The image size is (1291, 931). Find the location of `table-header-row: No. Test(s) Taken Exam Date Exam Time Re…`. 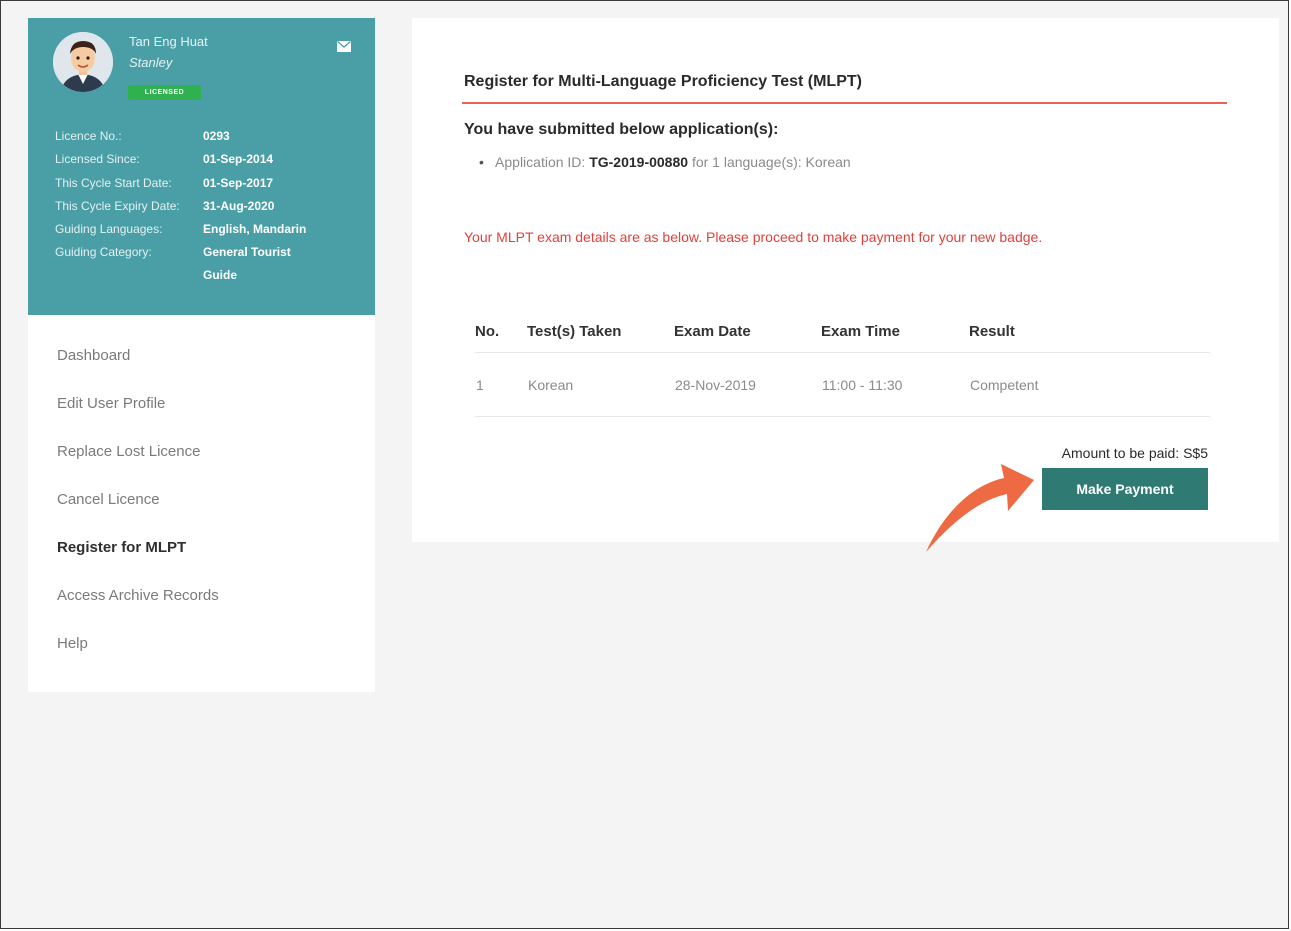

table-header-row: No. Test(s) Taken Exam Date Exam Time Re… is located at coordinates (842, 331).